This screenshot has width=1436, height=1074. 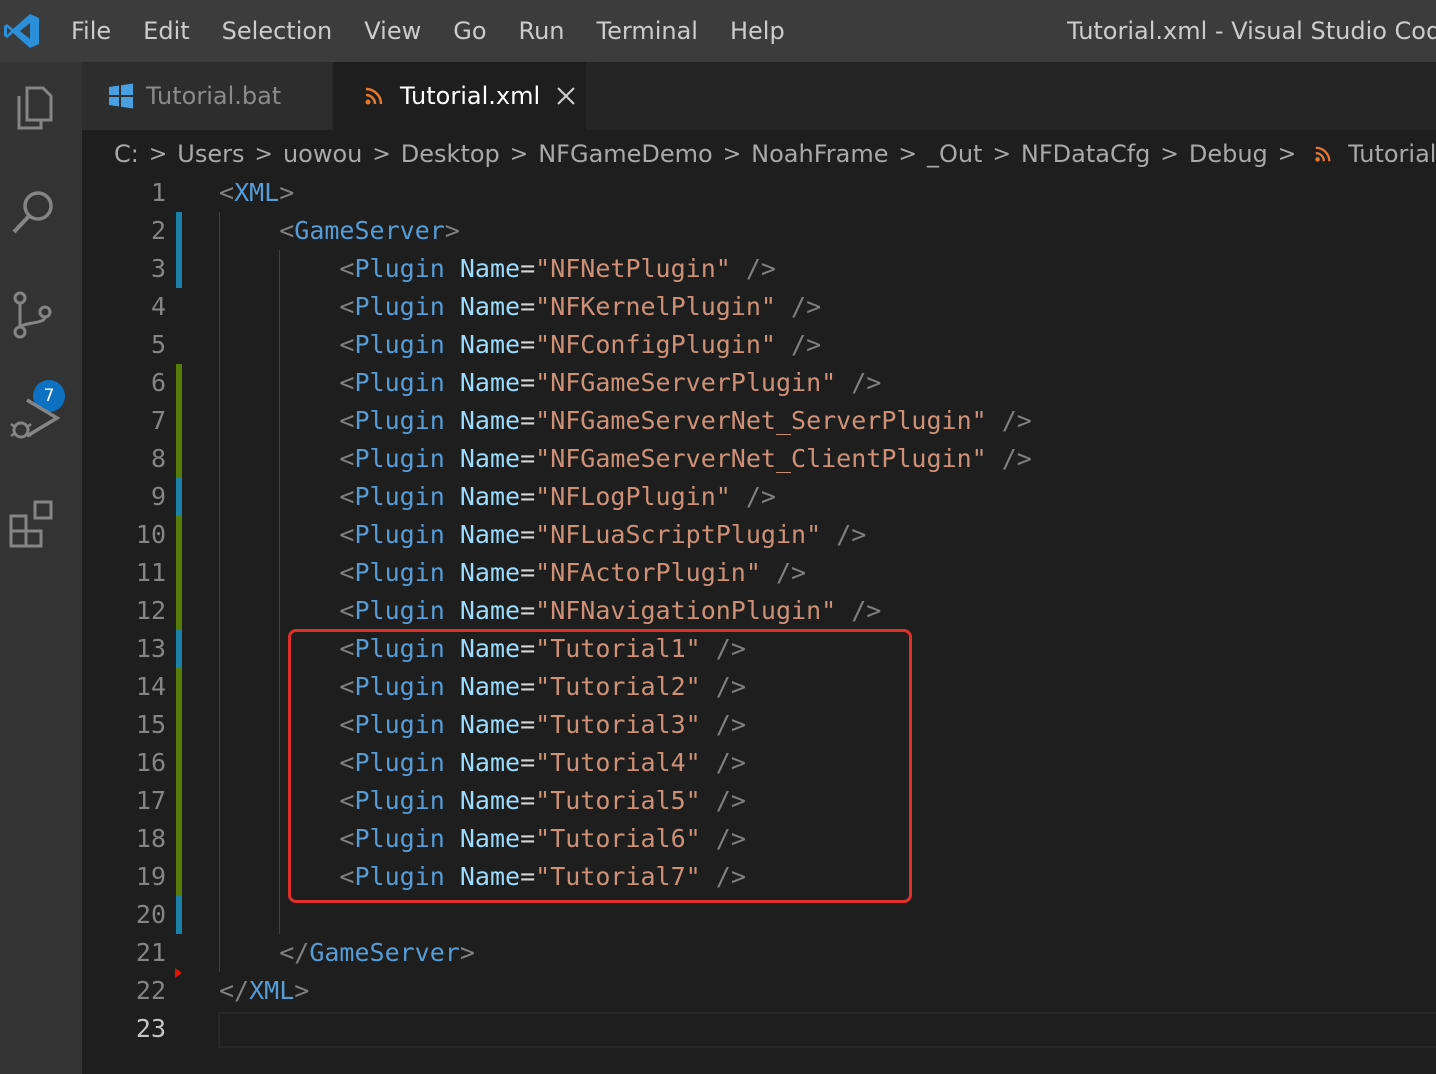 I want to click on line-number: 20, so click(x=150, y=914).